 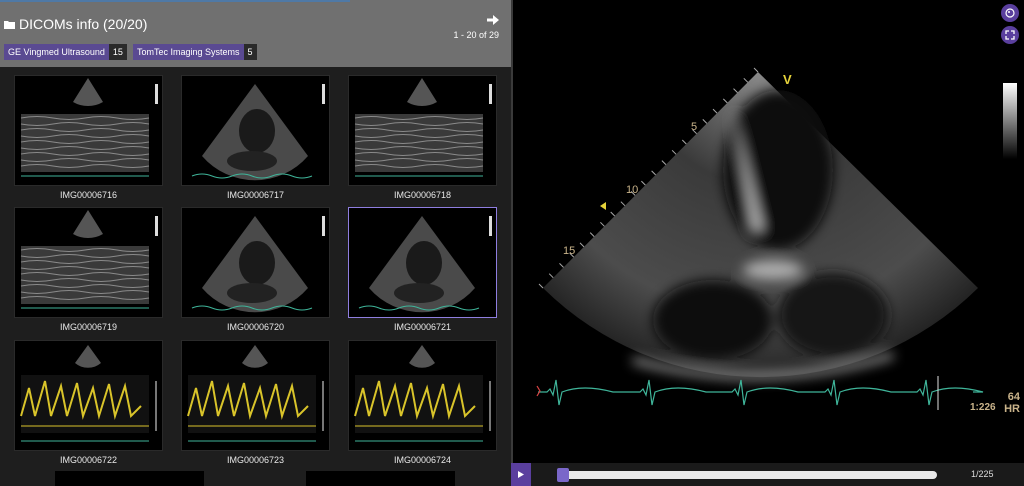 What do you see at coordinates (422, 327) in the screenshot?
I see `thumbnail-caption: IMG00006721` at bounding box center [422, 327].